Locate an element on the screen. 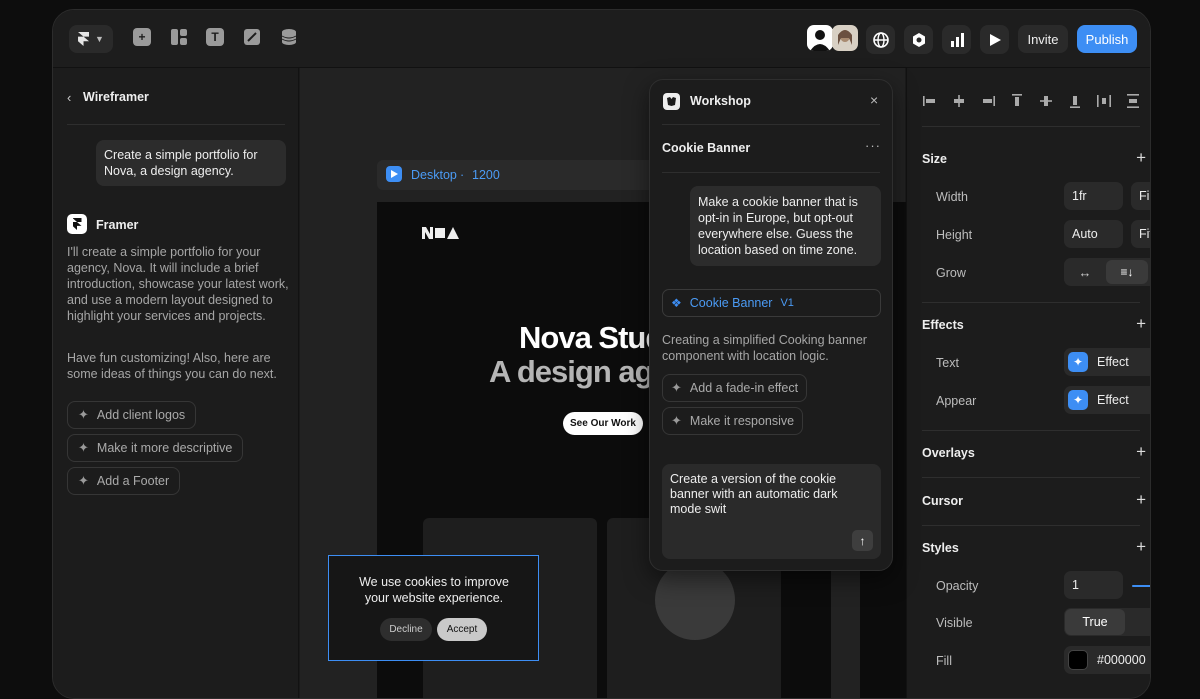 Image resolution: width=1200 pixels, height=699 pixels. width-input: 1fr is located at coordinates (1093, 196).